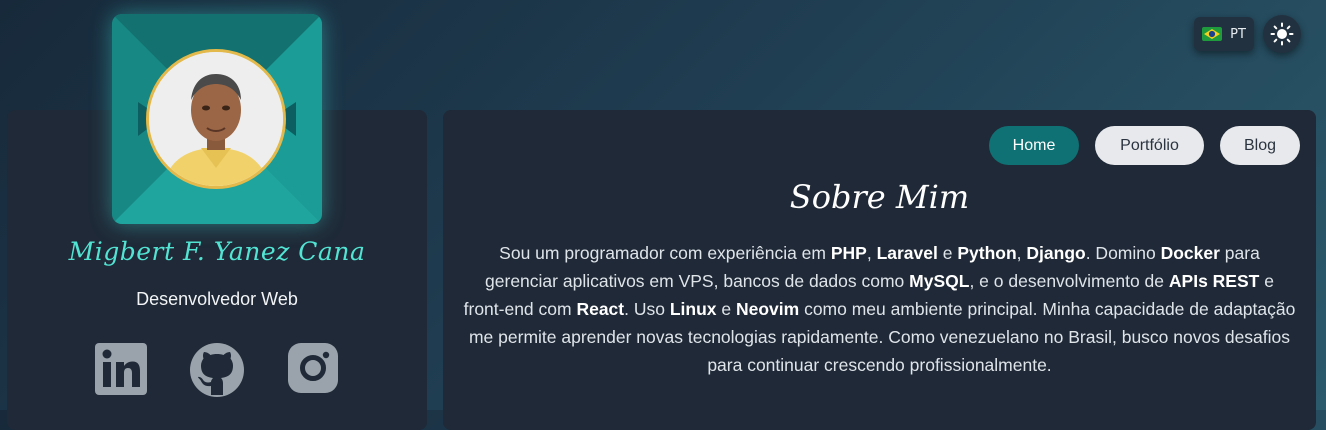  What do you see at coordinates (1056, 253) in the screenshot?
I see `skill-django: Django` at bounding box center [1056, 253].